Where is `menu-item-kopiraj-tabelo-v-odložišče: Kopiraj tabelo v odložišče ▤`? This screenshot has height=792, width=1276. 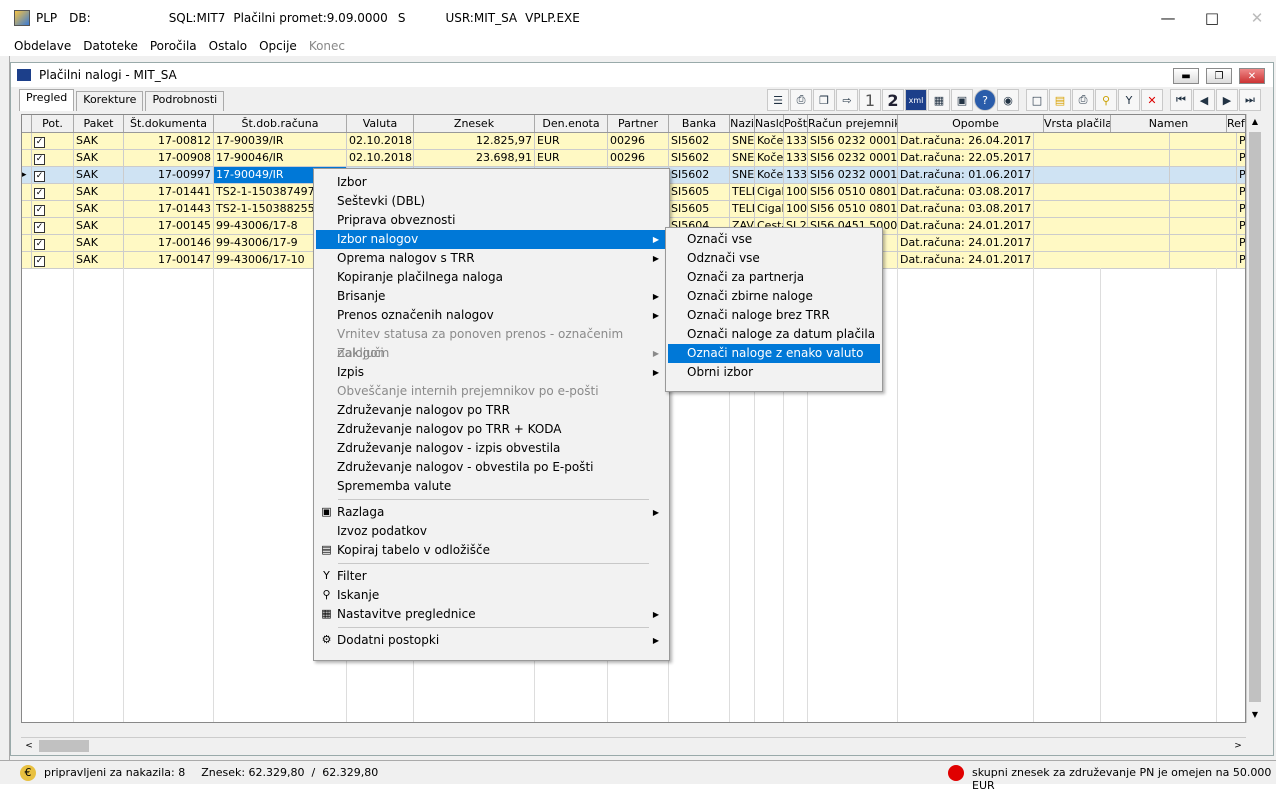
menu-item-kopiraj-tabelo-v-odložišče: Kopiraj tabelo v odložišče ▤ is located at coordinates (491, 550).